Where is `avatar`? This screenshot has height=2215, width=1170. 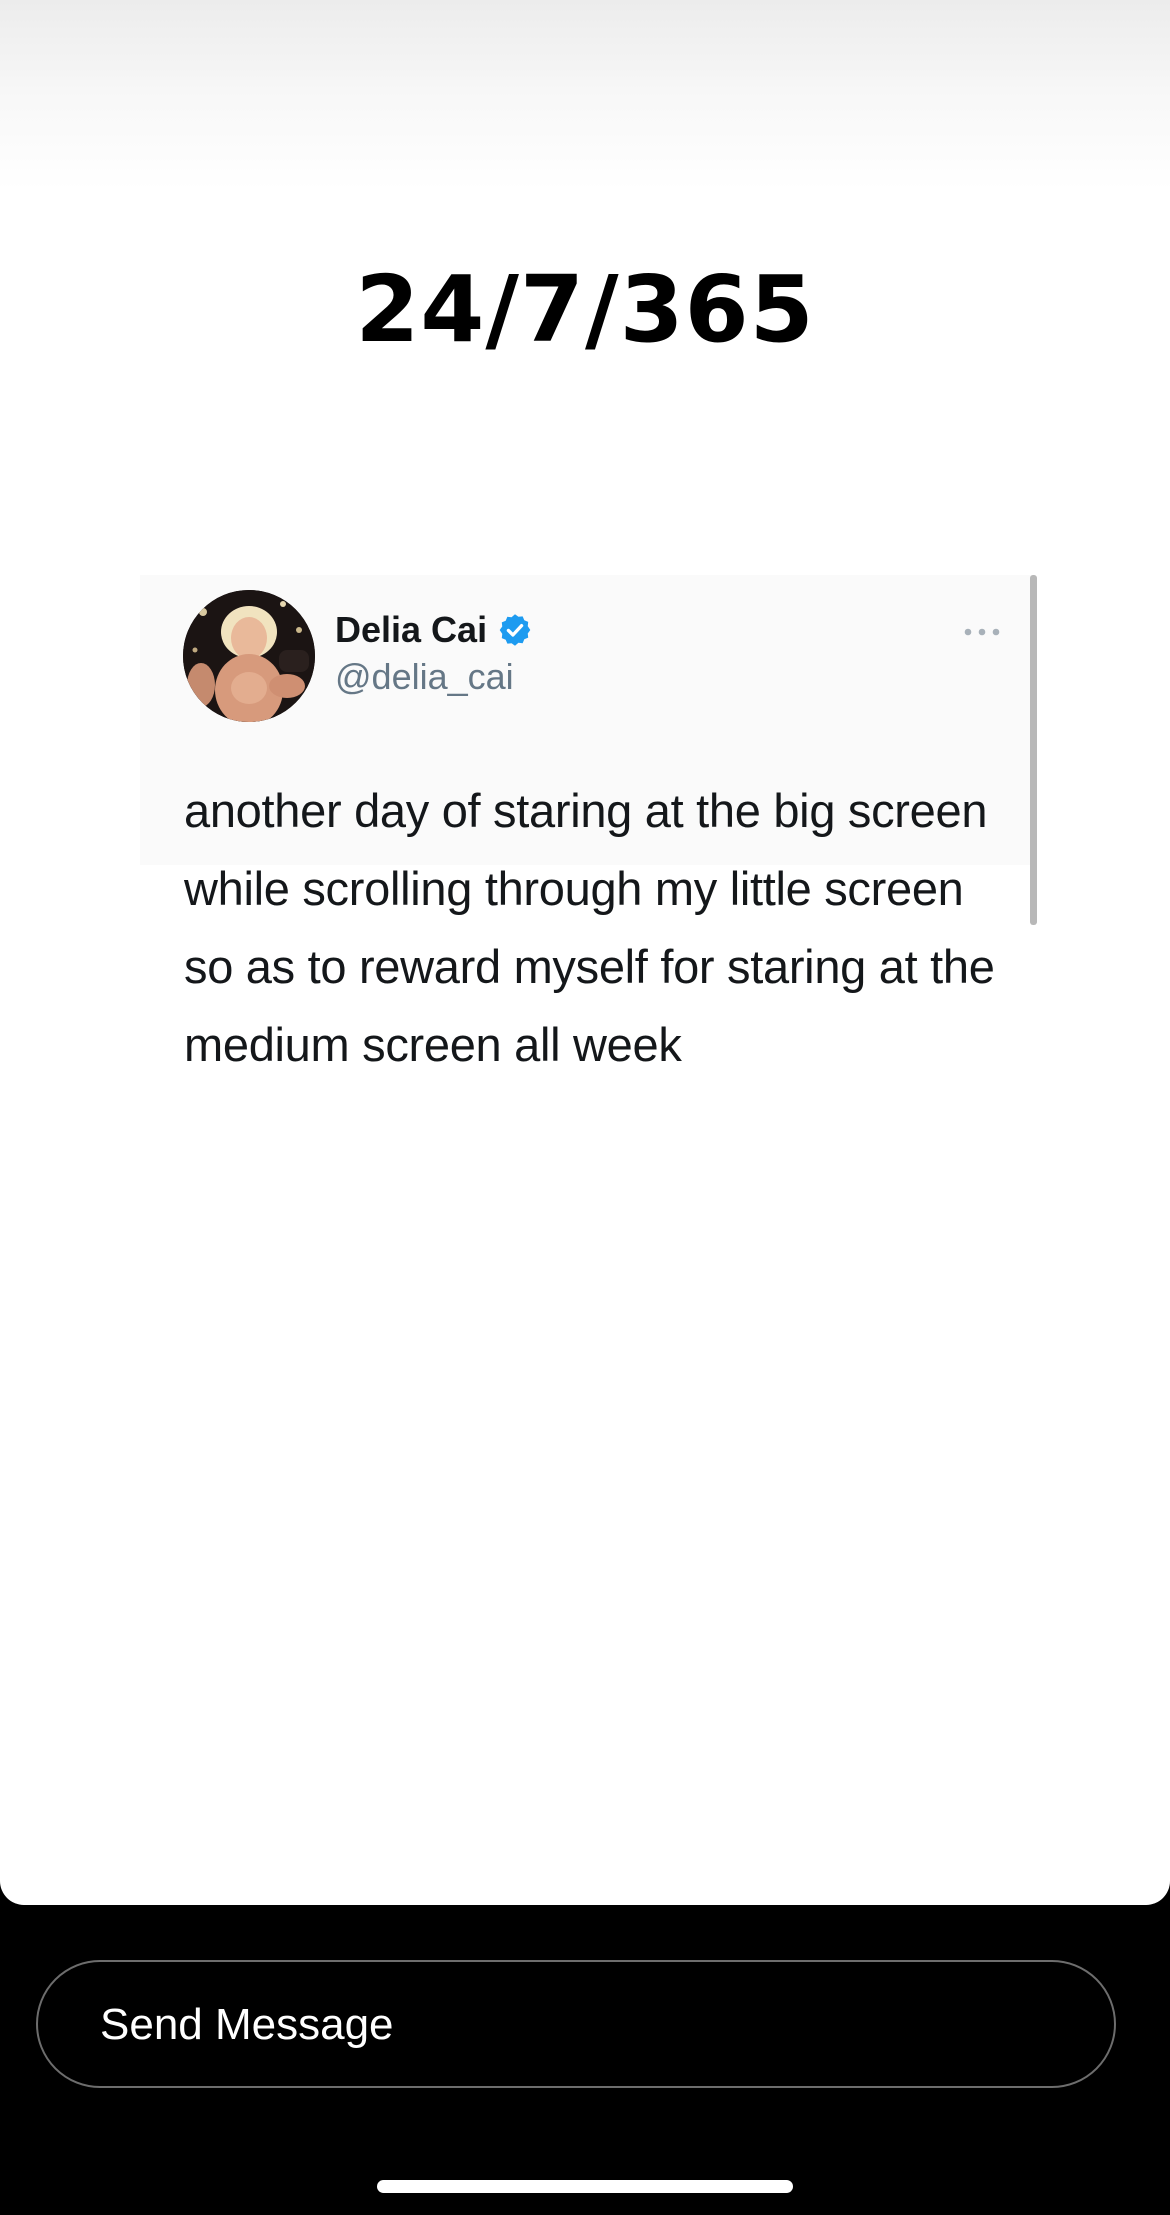 avatar is located at coordinates (249, 656).